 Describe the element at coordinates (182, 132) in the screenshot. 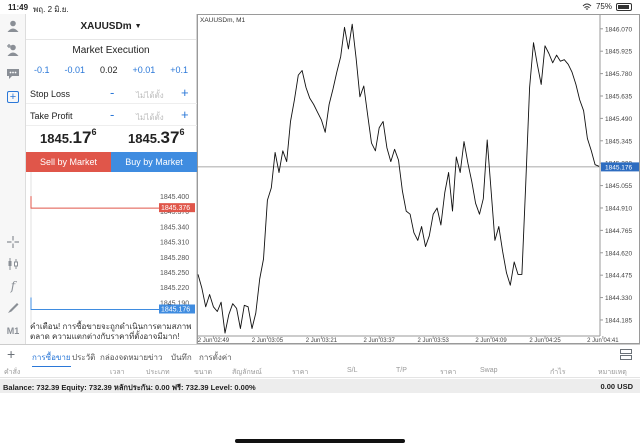

I see `ask-price-sup: 6` at that location.